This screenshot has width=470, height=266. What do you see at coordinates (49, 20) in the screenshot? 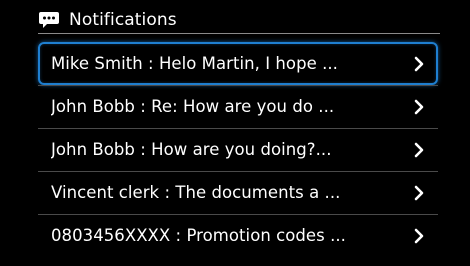
I see `chat-bubble-icon` at bounding box center [49, 20].